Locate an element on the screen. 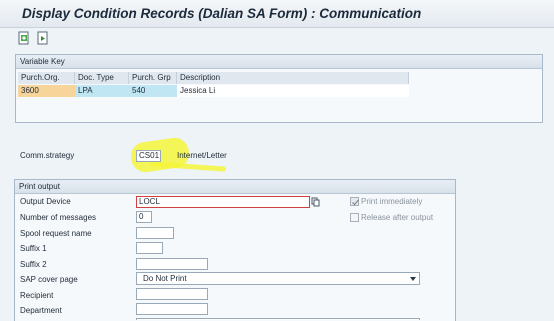 The height and width of the screenshot is (321, 554). column-header-doc-type: Doc. Type is located at coordinates (102, 78).